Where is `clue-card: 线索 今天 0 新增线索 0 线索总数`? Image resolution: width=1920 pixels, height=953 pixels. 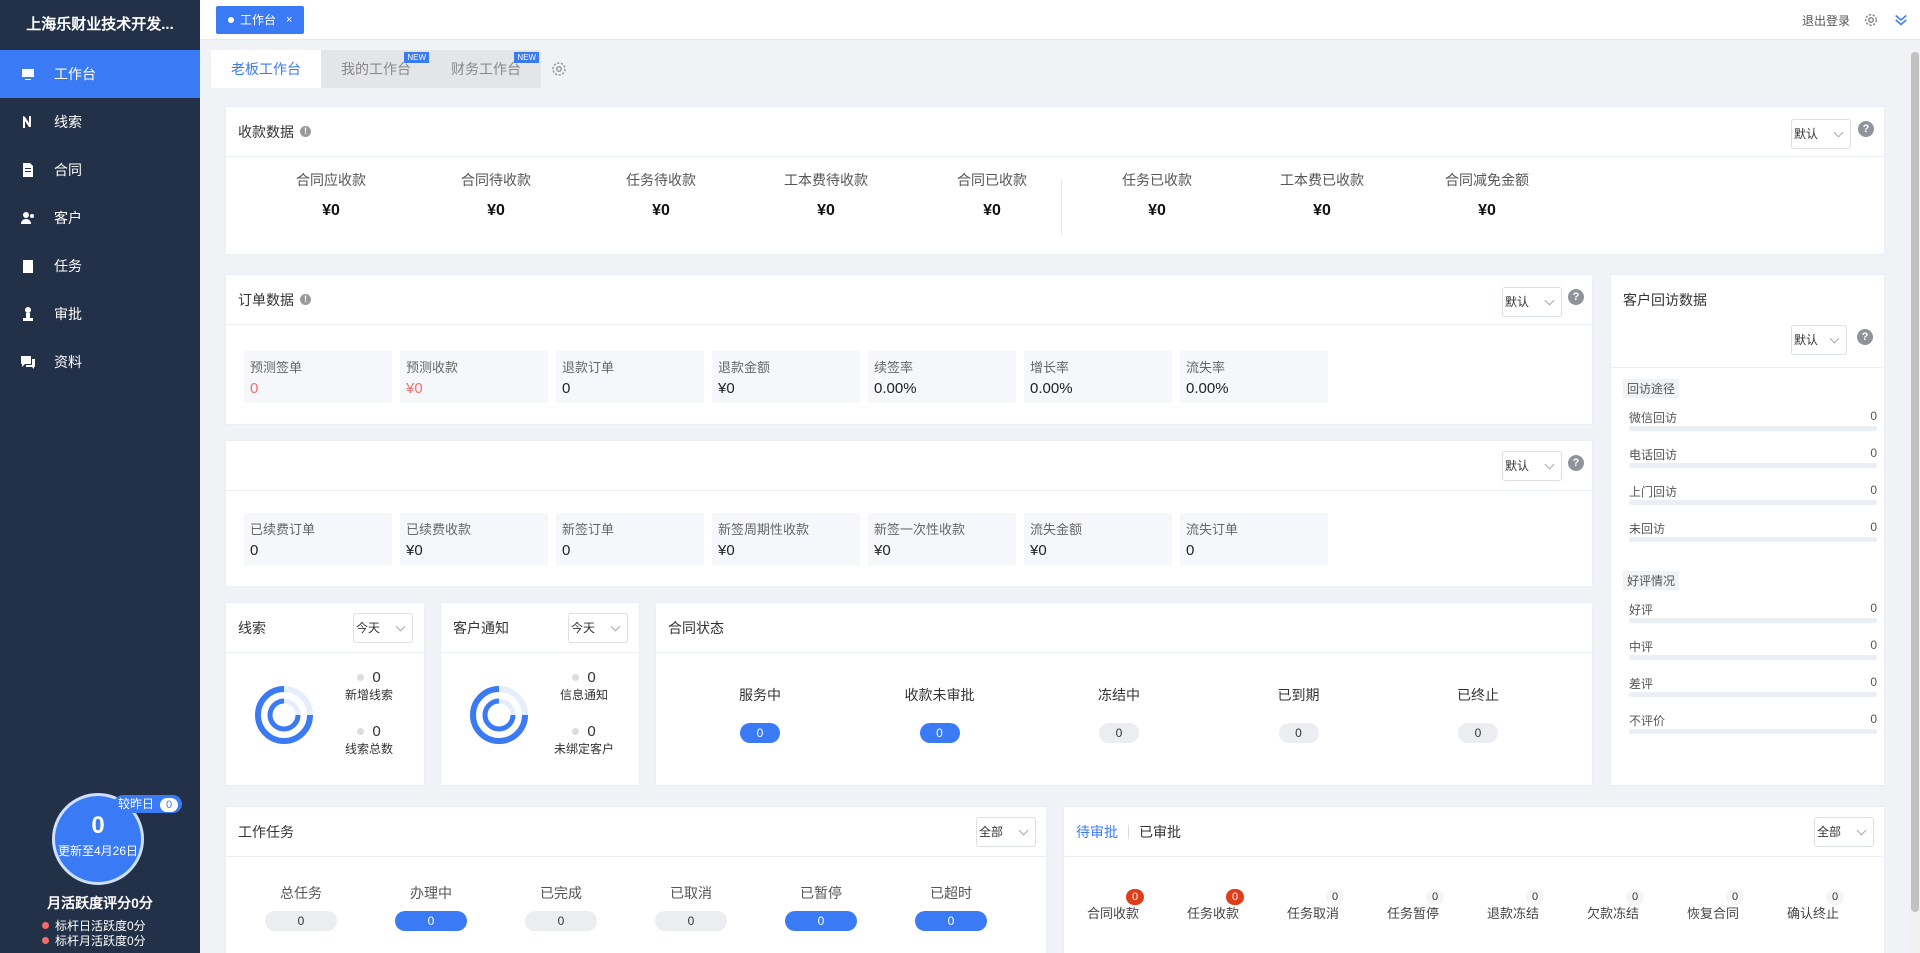 clue-card: 线索 今天 0 新增线索 0 线索总数 is located at coordinates (325, 694).